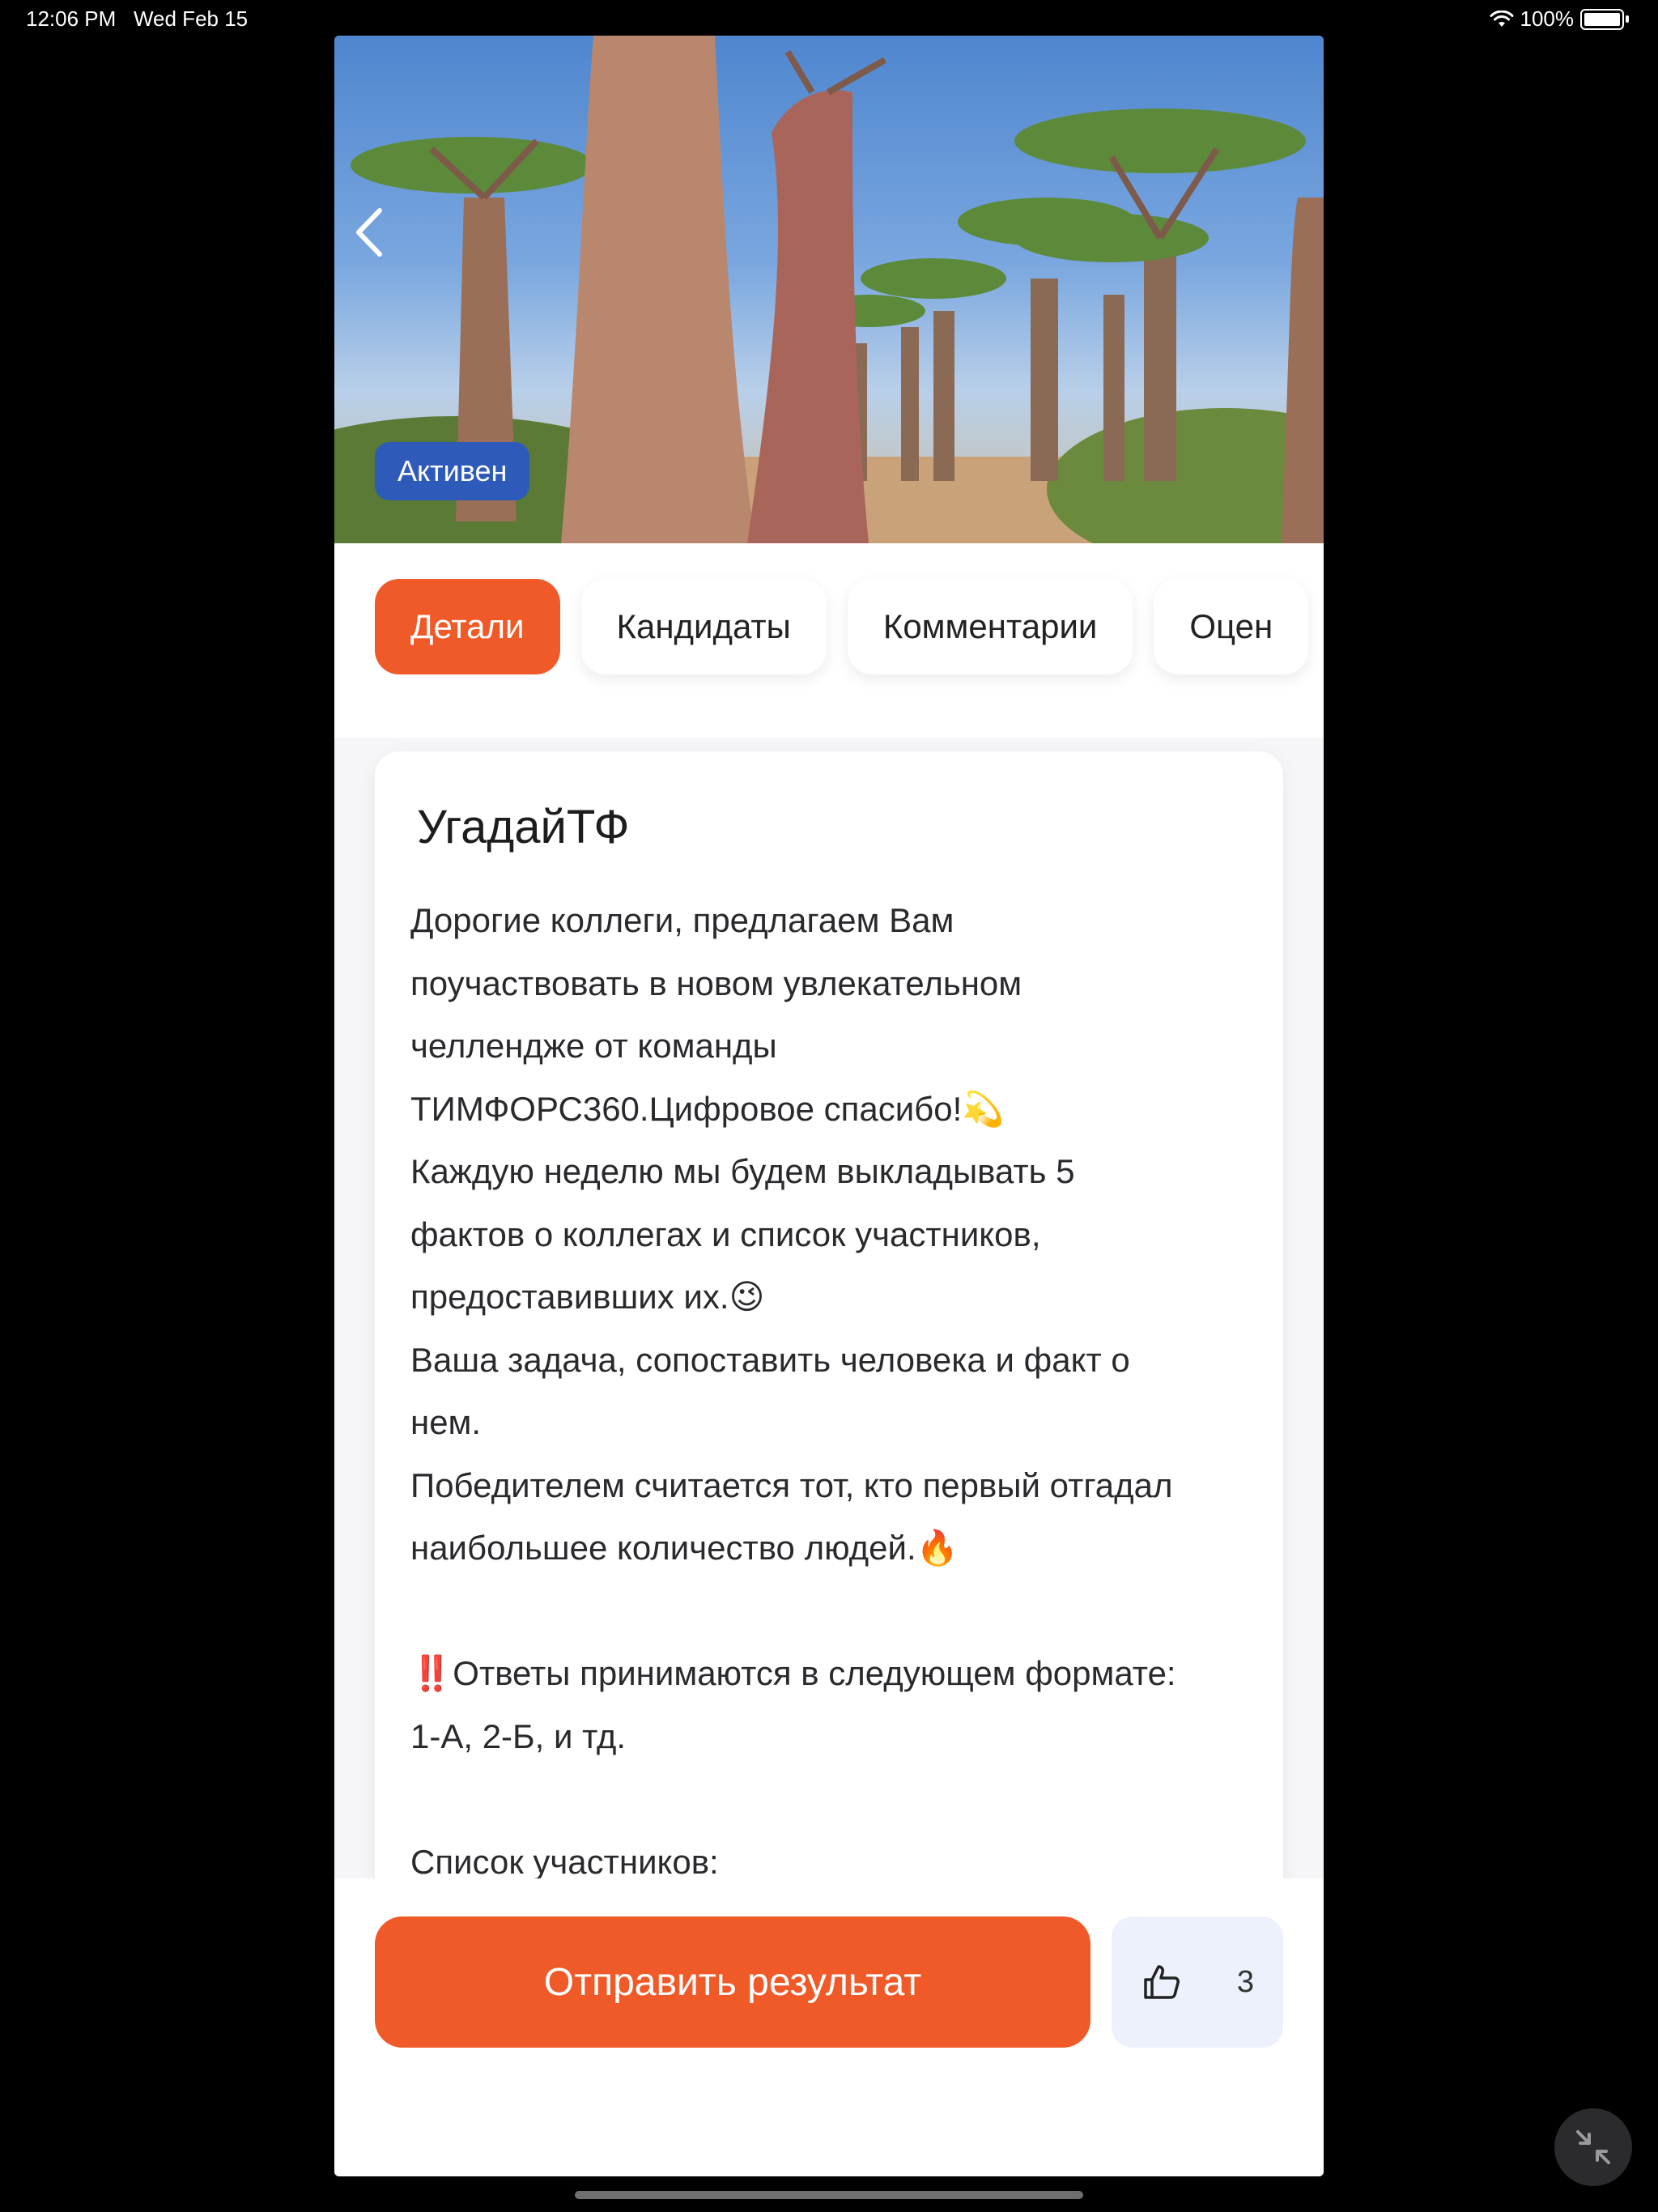  What do you see at coordinates (452, 471) in the screenshot?
I see `status-badge: Активен` at bounding box center [452, 471].